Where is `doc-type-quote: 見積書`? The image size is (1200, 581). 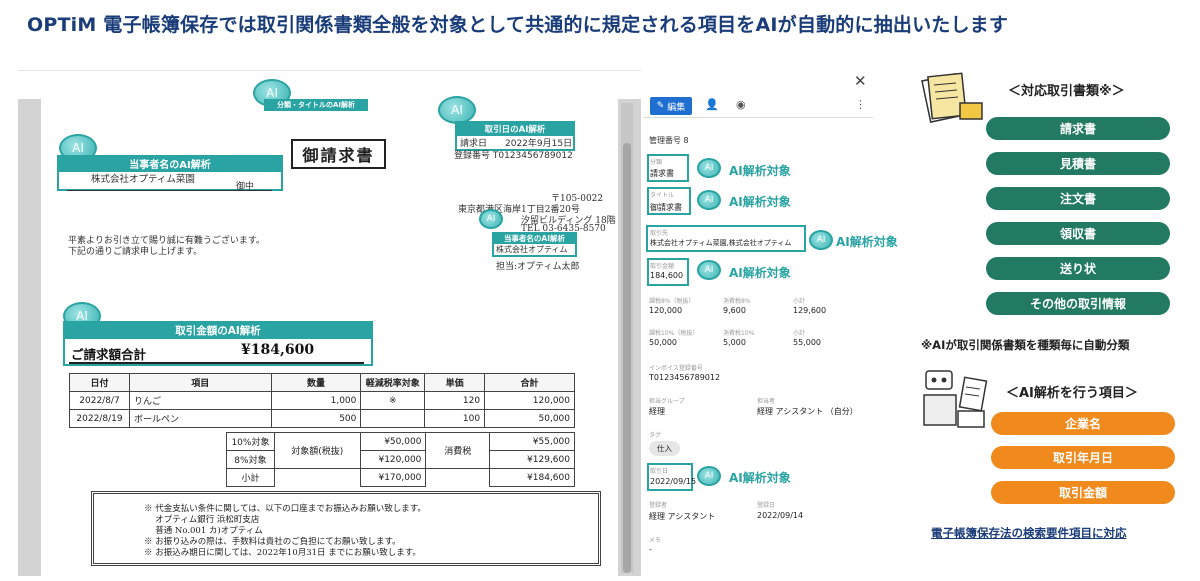
doc-type-quote: 見積書 is located at coordinates (1078, 163).